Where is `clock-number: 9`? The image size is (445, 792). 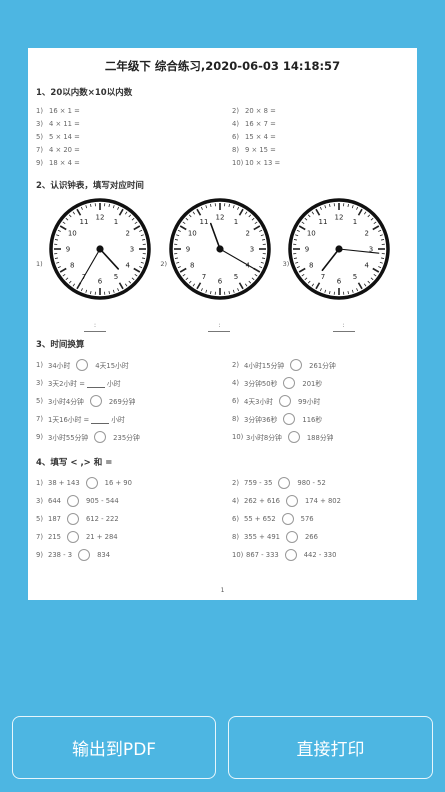
clock-number: 9 is located at coordinates (306, 250).